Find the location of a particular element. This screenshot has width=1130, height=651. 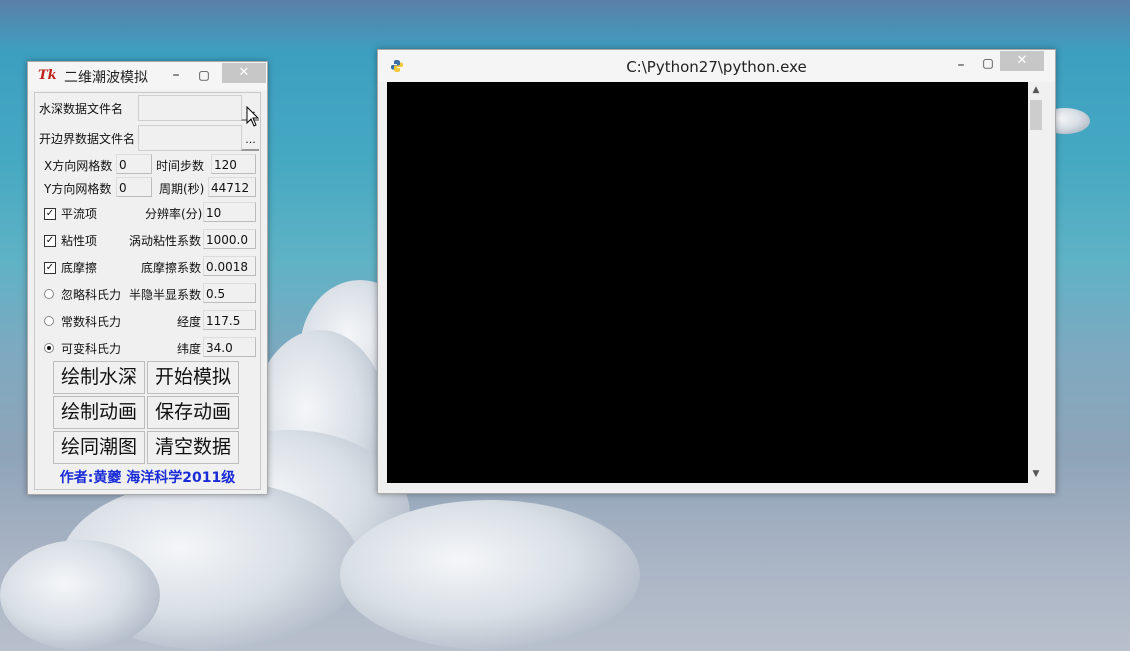

eddy-viscosity-label: 涡动粘性系数 is located at coordinates (165, 241).